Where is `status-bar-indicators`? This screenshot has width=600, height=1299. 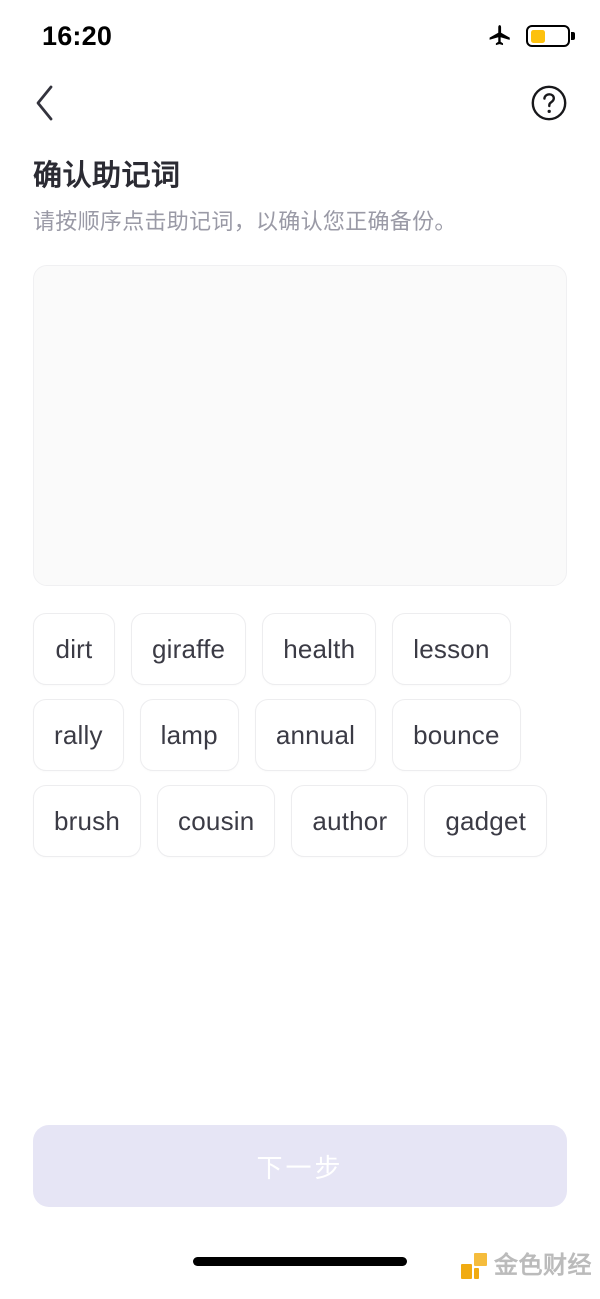 status-bar-indicators is located at coordinates (528, 36).